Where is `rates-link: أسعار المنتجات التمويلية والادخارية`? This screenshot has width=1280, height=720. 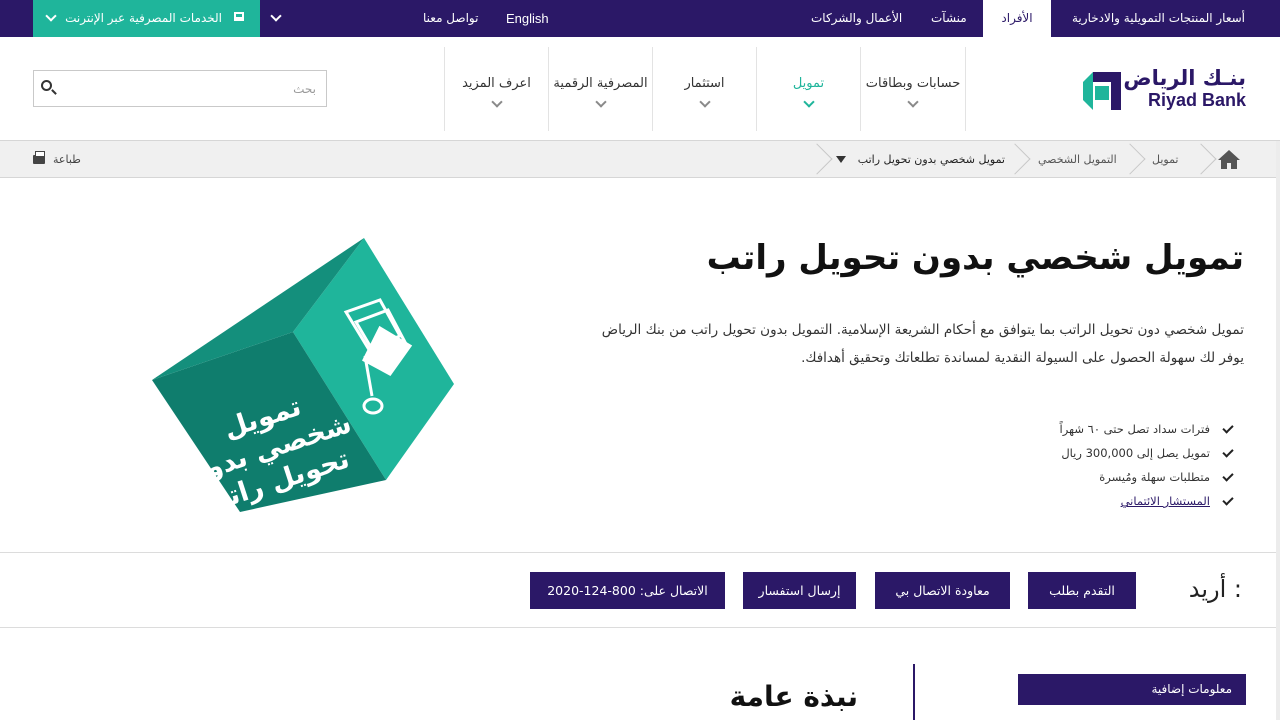 rates-link: أسعار المنتجات التمويلية والادخارية is located at coordinates (1158, 18).